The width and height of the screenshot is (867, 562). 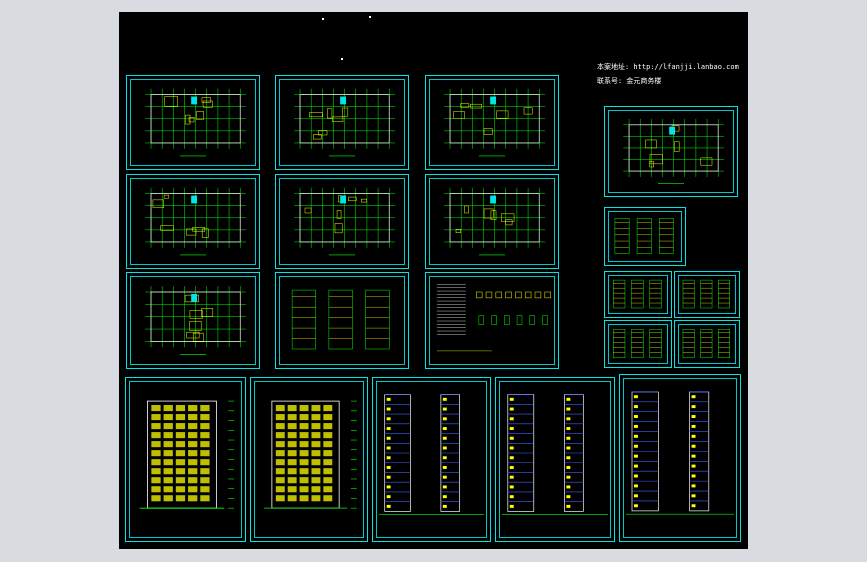 I want to click on site-address-text: 本案地址: http://lfanjji.lanbao.com, so click(x=668, y=67).